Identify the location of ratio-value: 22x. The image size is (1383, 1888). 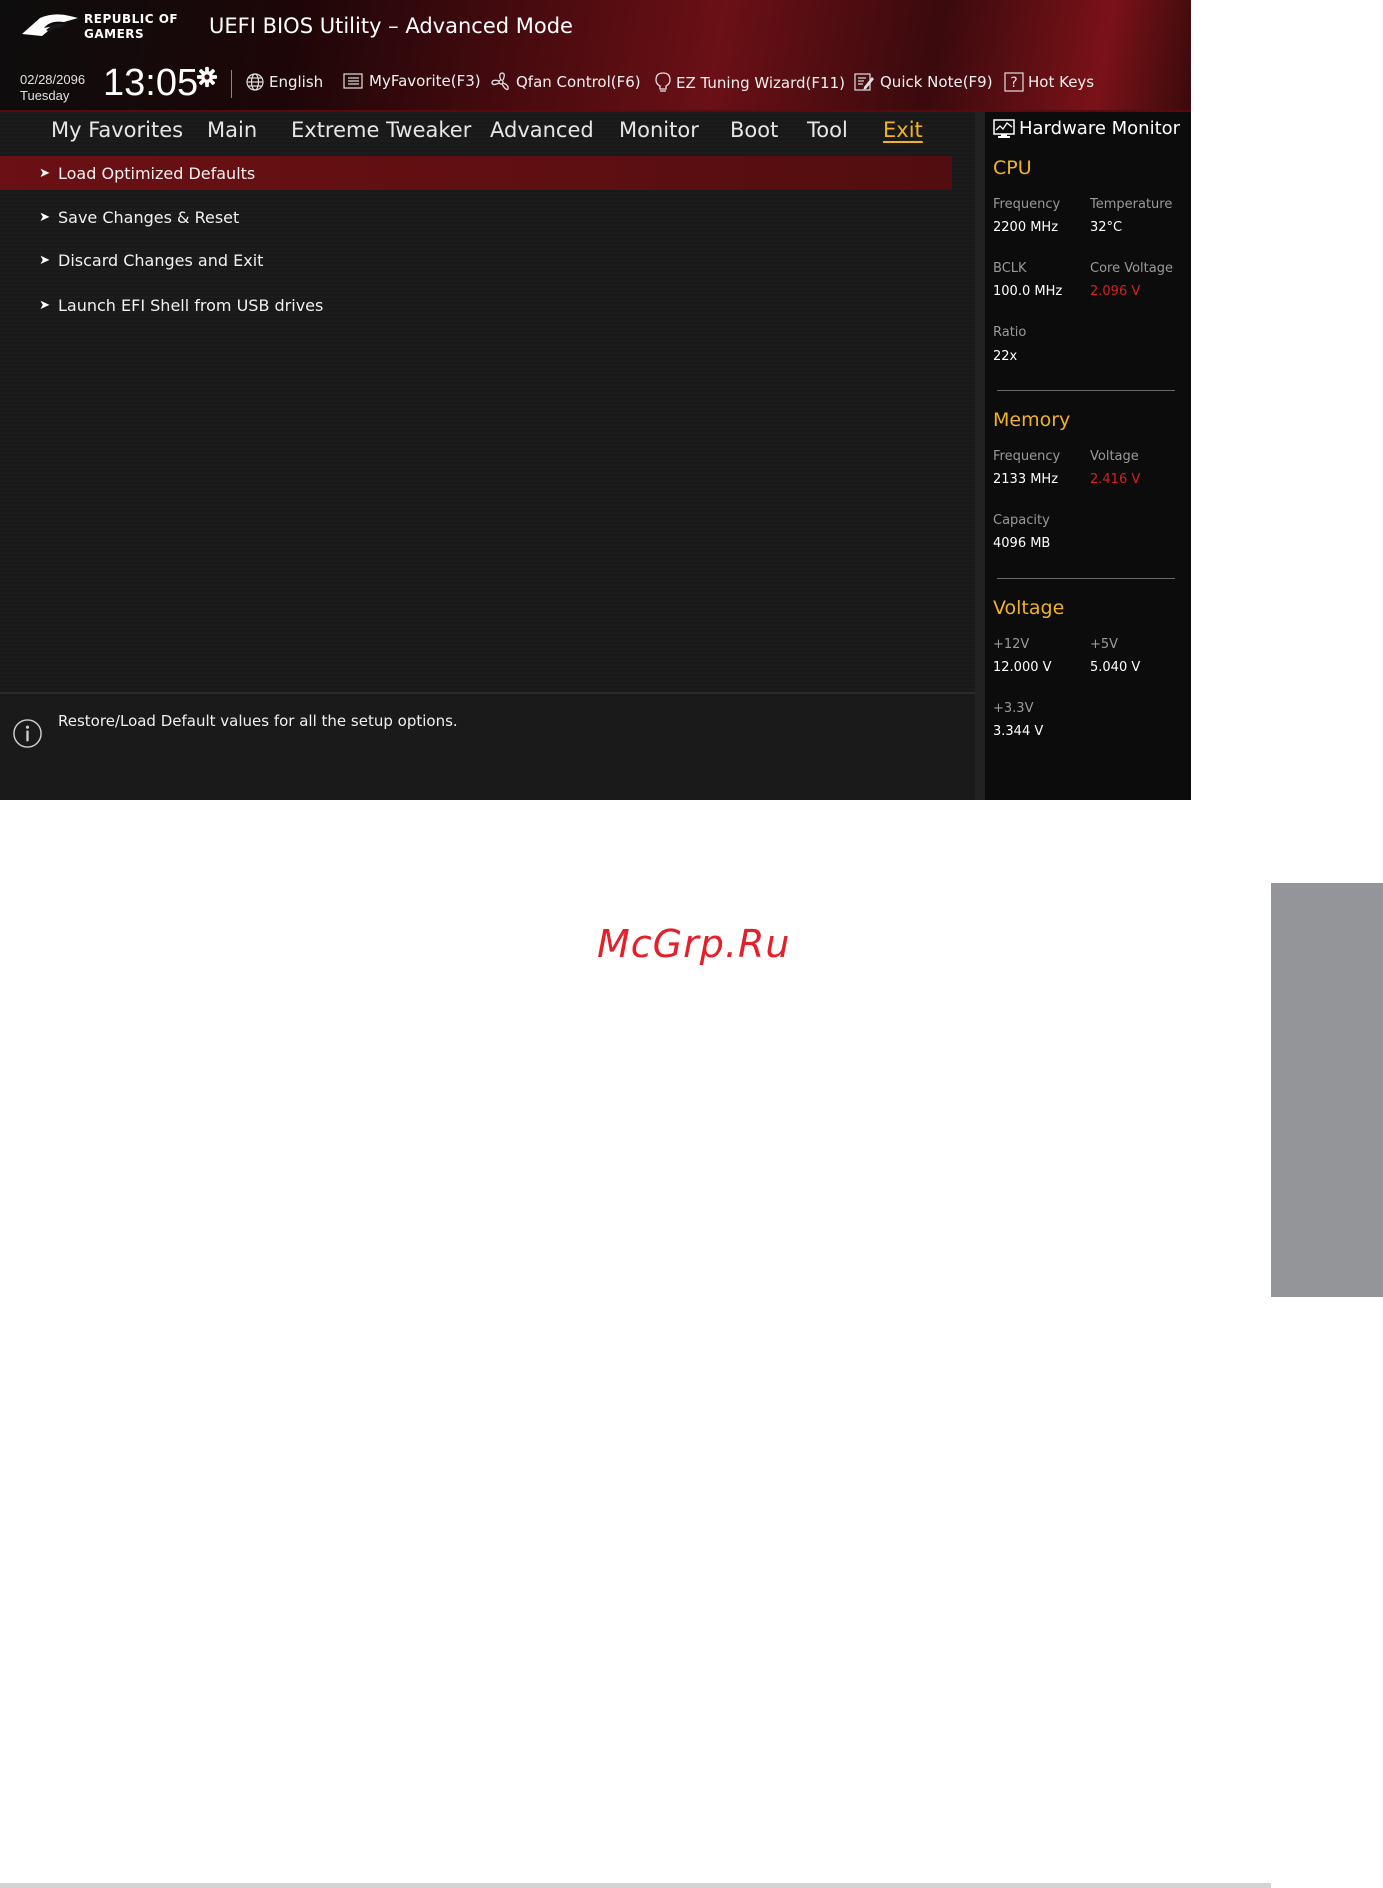
(1005, 356).